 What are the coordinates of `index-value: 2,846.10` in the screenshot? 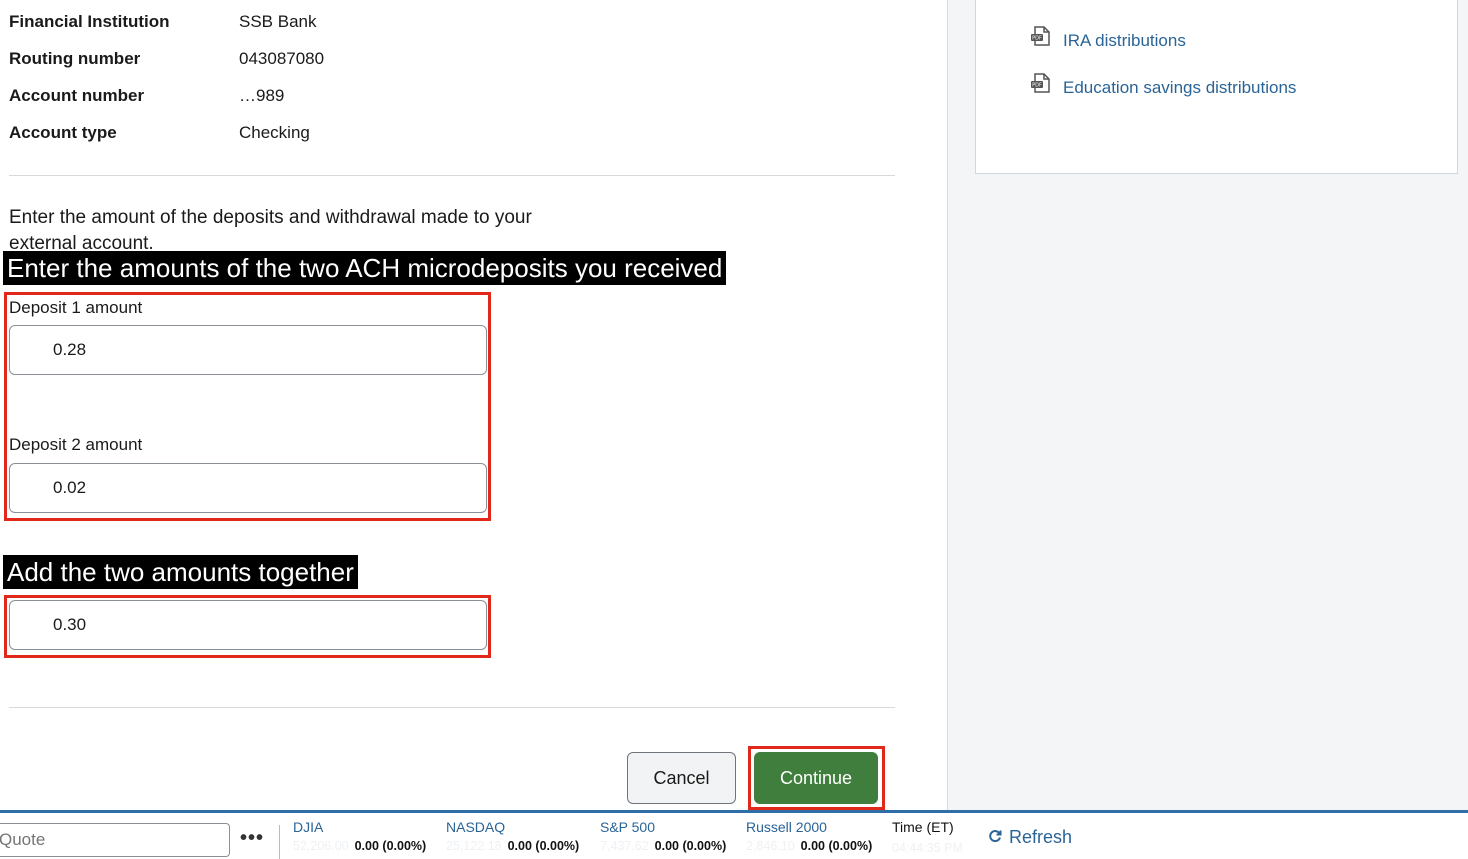 It's located at (770, 846).